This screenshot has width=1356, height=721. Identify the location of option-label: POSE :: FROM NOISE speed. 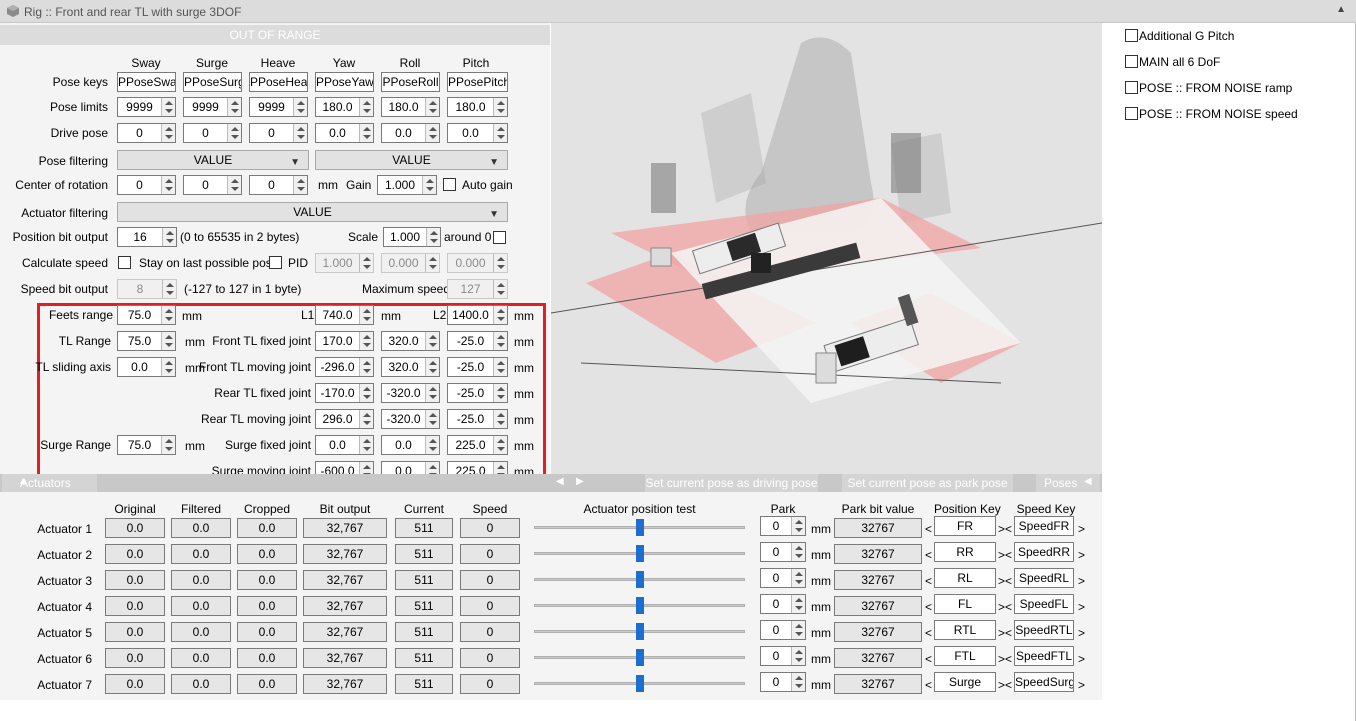
(1218, 114).